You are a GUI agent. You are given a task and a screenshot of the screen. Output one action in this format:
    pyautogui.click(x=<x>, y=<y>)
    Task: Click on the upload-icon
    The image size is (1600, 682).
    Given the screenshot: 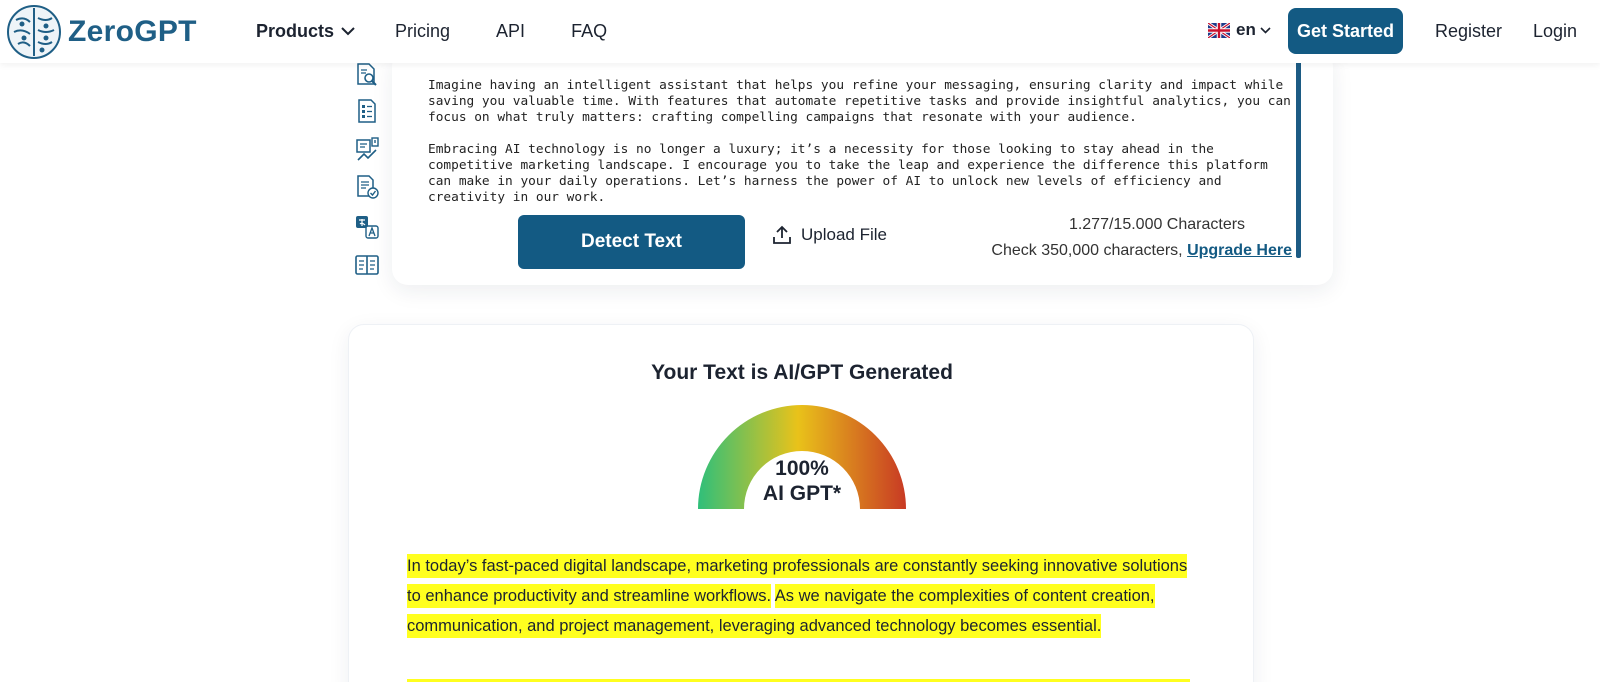 What is the action you would take?
    pyautogui.click(x=782, y=234)
    